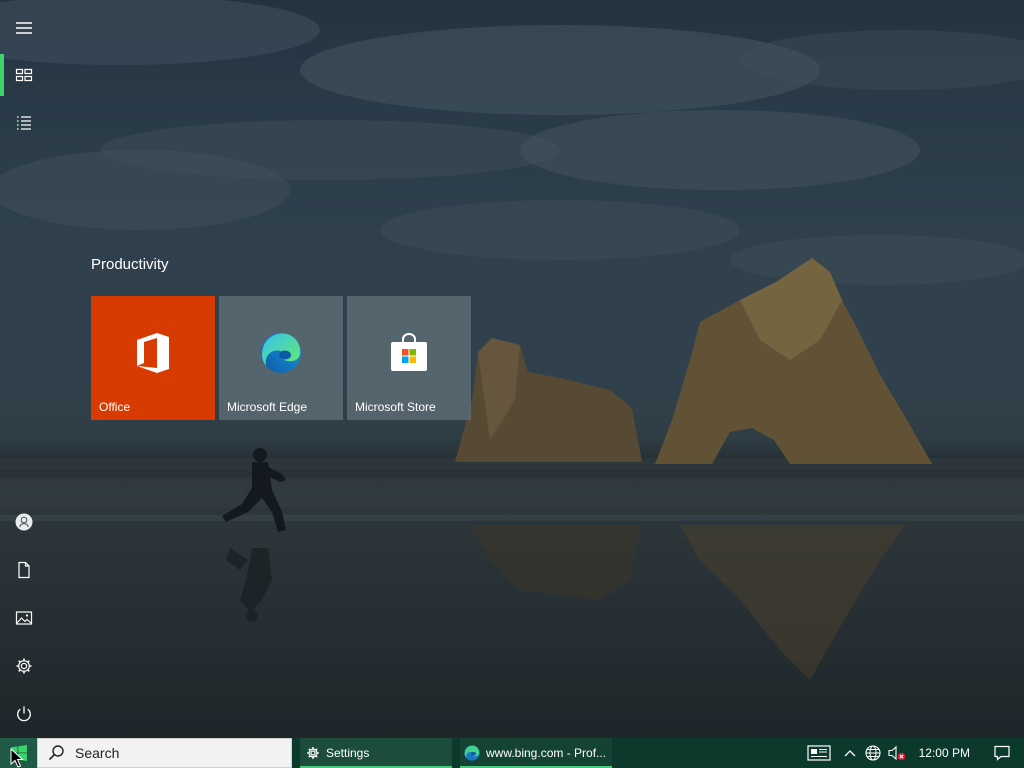 The image size is (1024, 768). I want to click on power-button, so click(24, 714).